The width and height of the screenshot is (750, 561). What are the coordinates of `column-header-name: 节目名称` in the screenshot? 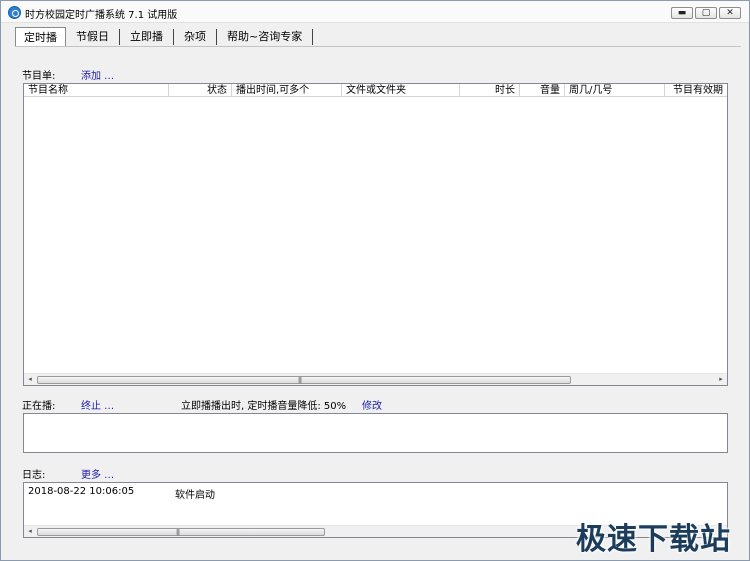 It's located at (96, 90).